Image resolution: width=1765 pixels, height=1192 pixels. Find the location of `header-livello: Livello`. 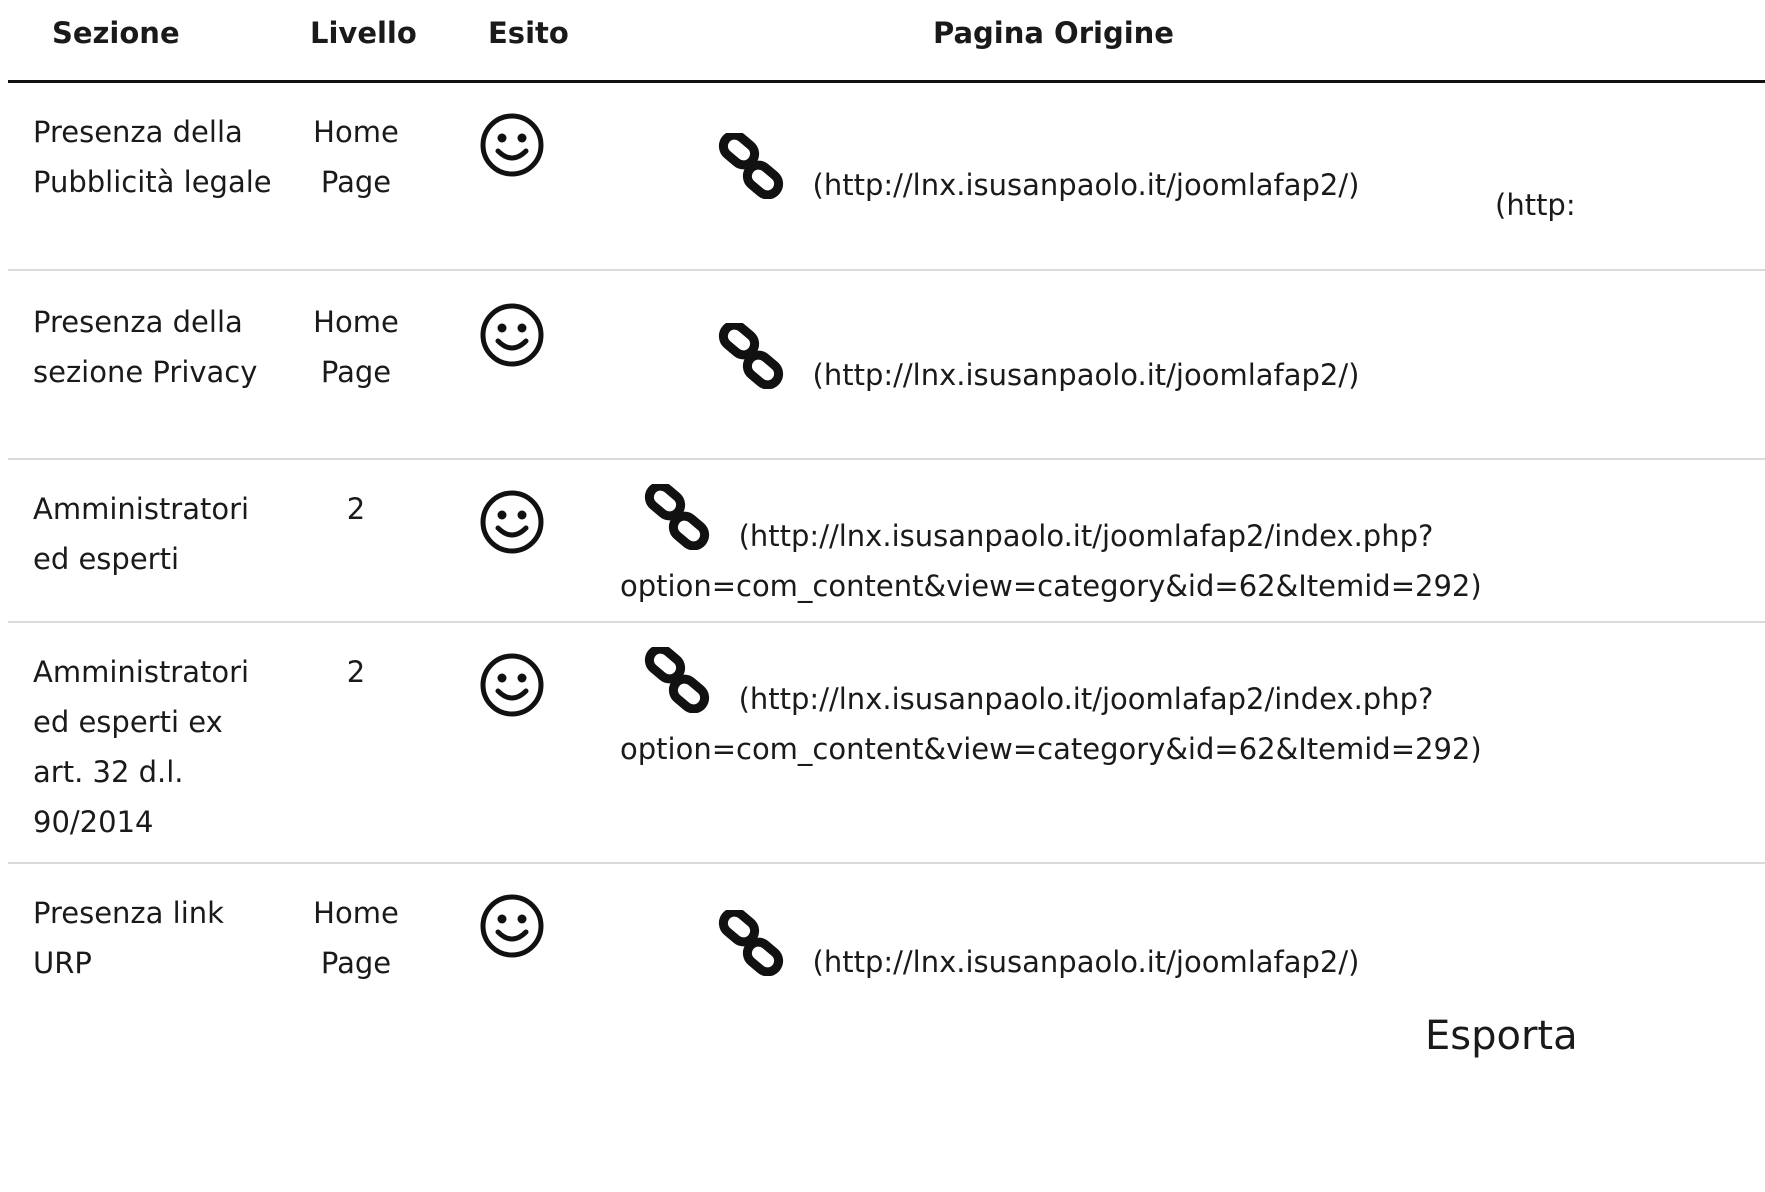

header-livello: Livello is located at coordinates (363, 33).